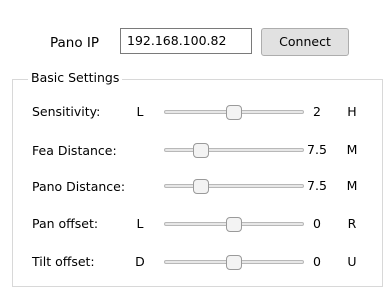  What do you see at coordinates (200, 150) in the screenshot?
I see `fea-distance-slider-thumb` at bounding box center [200, 150].